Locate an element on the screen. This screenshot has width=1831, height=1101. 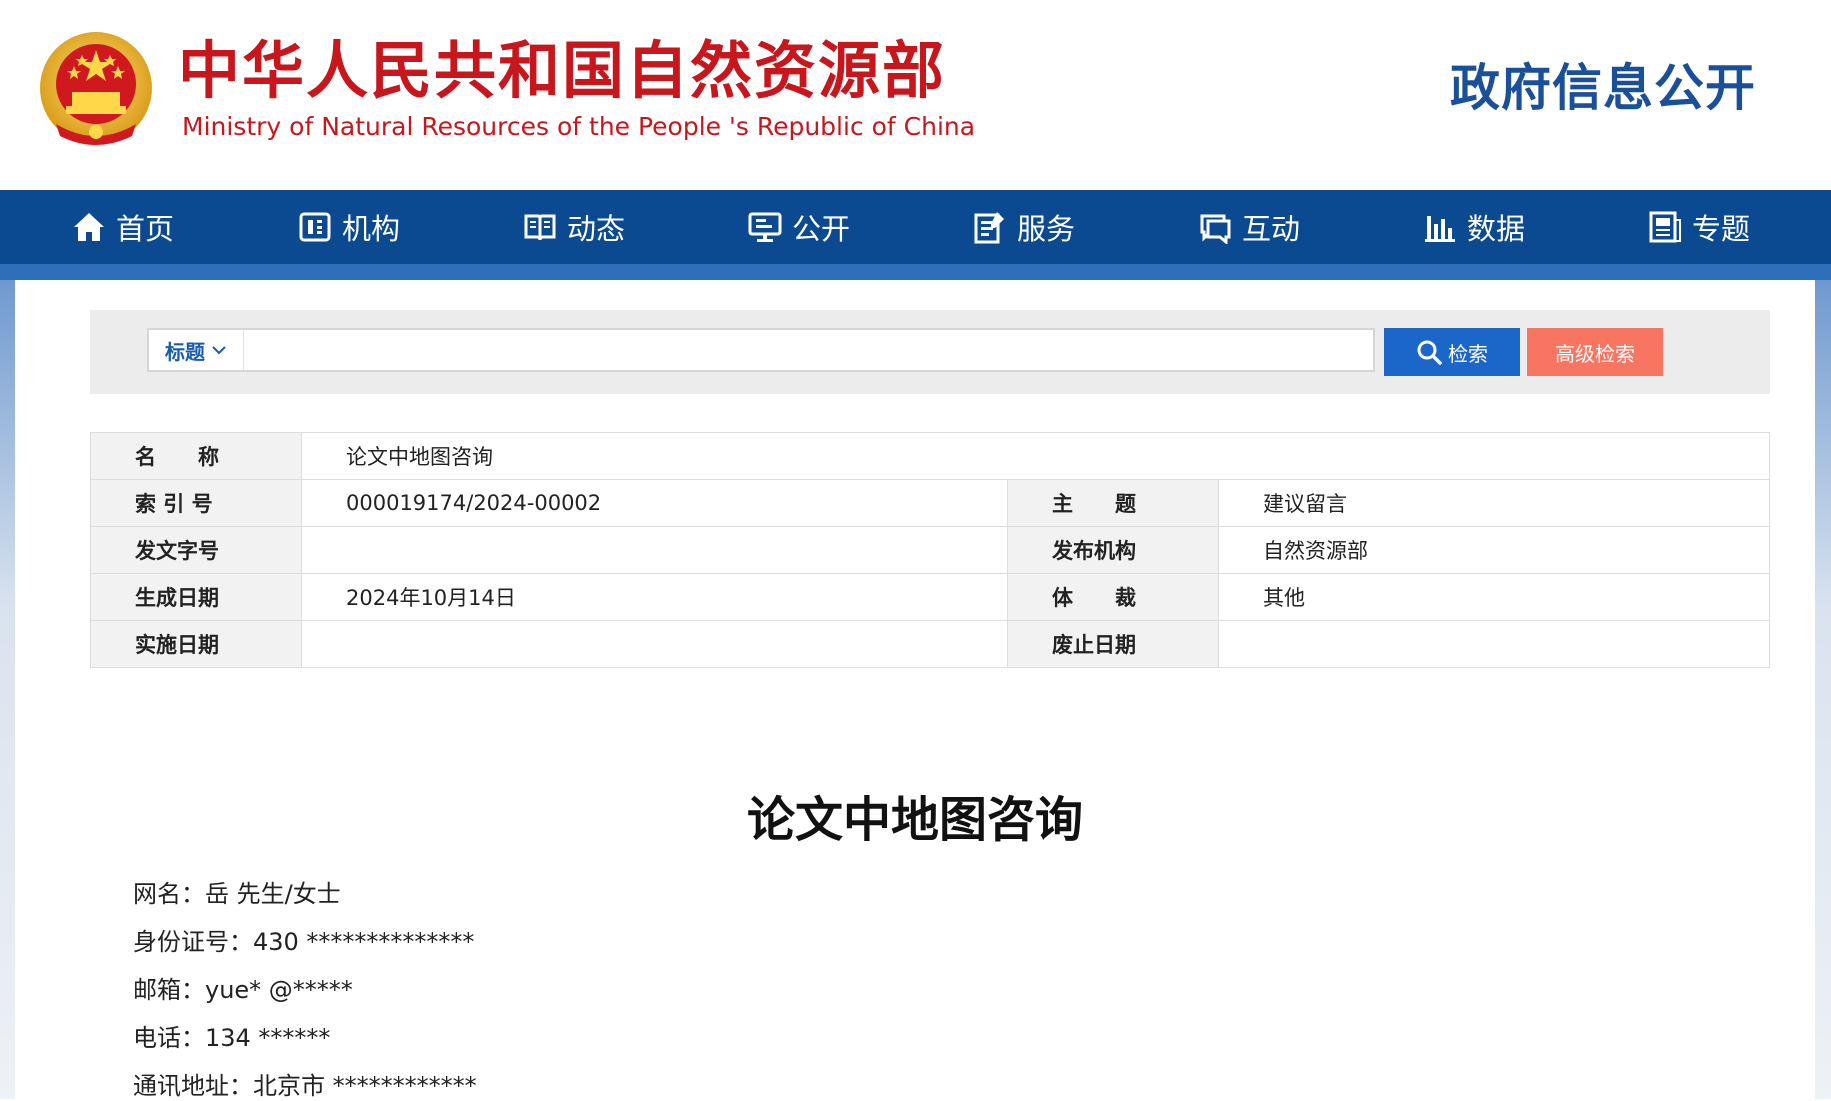
search-button-label: 检索 is located at coordinates (1468, 353).